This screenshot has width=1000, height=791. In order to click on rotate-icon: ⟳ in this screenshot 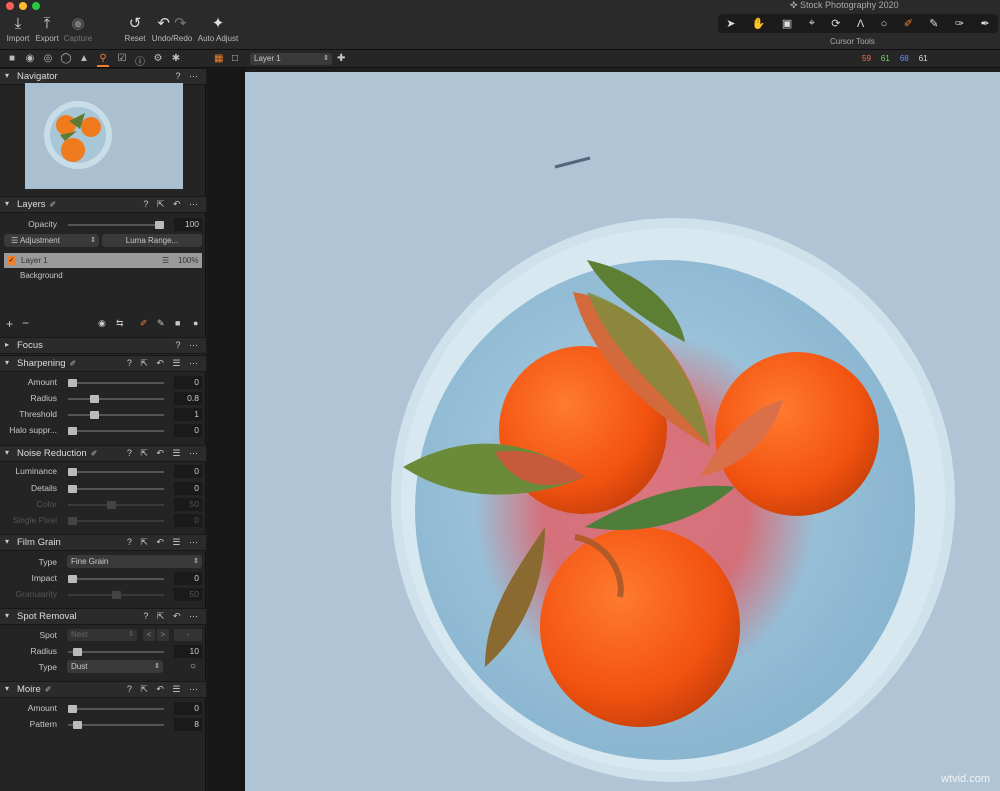, I will do `click(835, 23)`.